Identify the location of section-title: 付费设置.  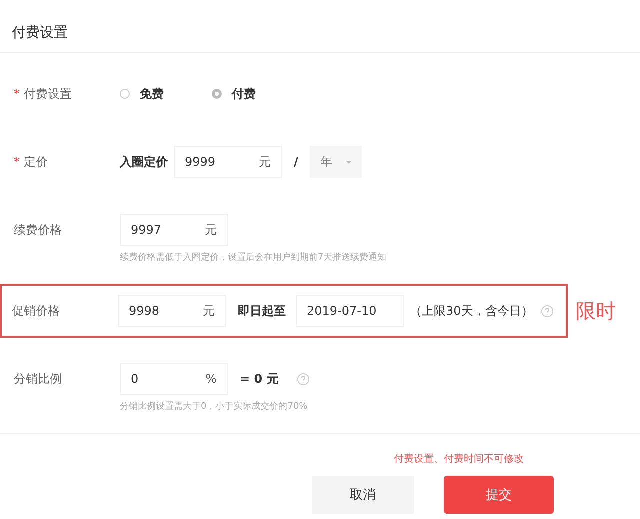
(40, 33).